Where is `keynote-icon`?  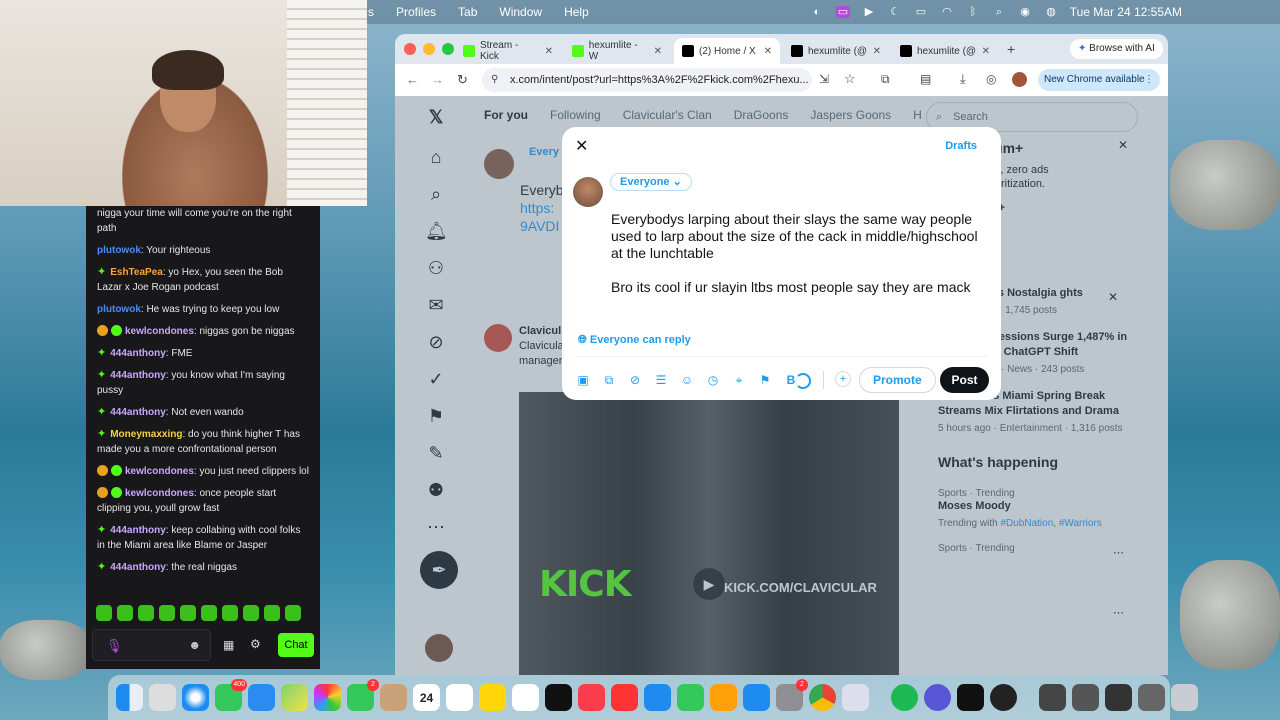 keynote-icon is located at coordinates (657, 697).